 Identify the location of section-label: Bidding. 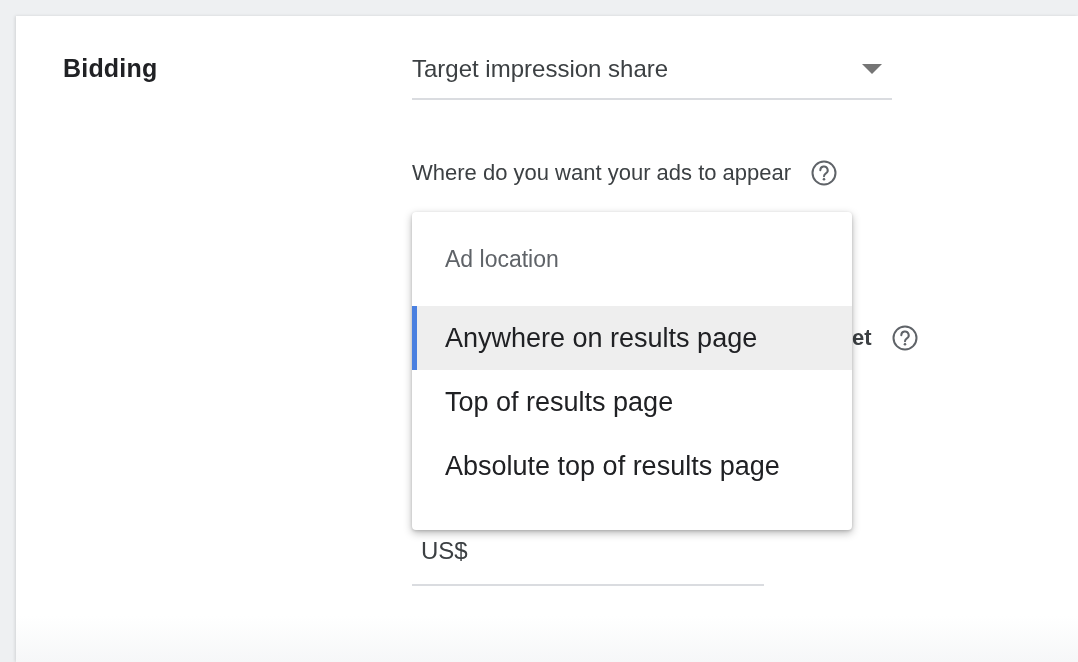
(110, 68).